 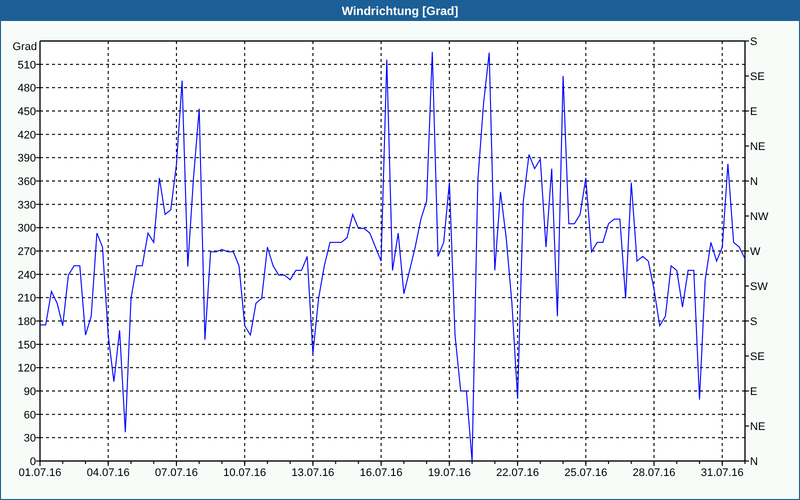 What do you see at coordinates (27, 345) in the screenshot?
I see `axis-label: 150` at bounding box center [27, 345].